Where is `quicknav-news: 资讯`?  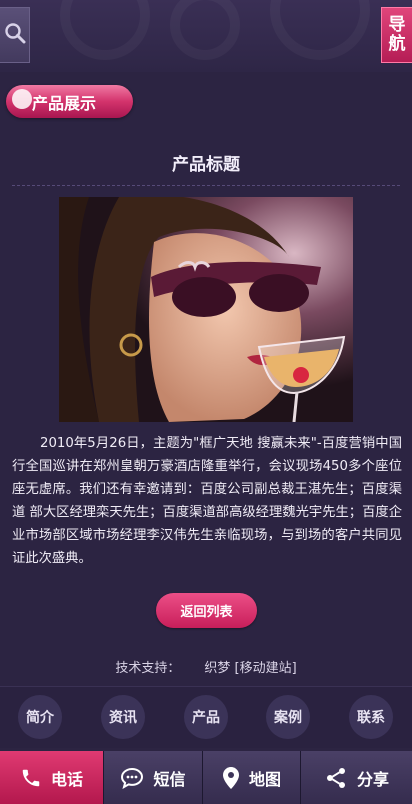 quicknav-news: 资讯 is located at coordinates (123, 717).